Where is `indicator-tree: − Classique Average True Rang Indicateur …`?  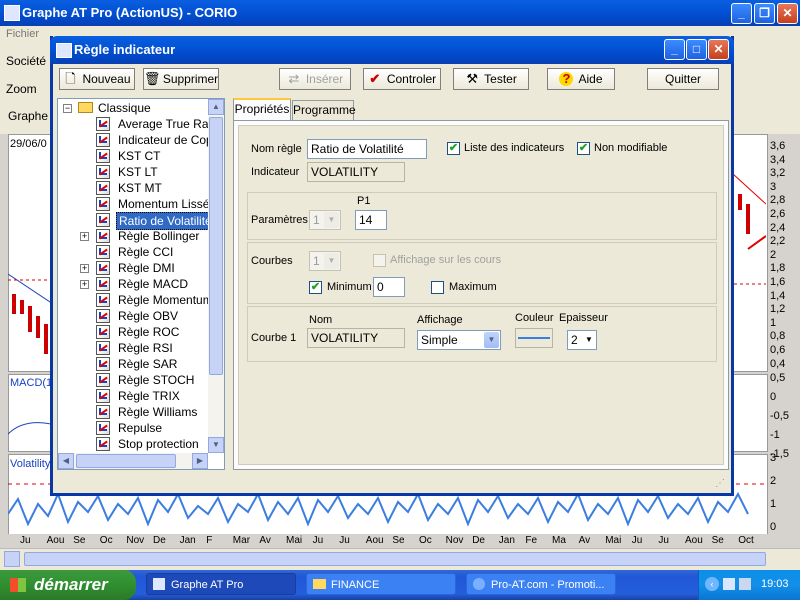
indicator-tree: − Classique Average True Rang Indicateur … is located at coordinates (141, 284).